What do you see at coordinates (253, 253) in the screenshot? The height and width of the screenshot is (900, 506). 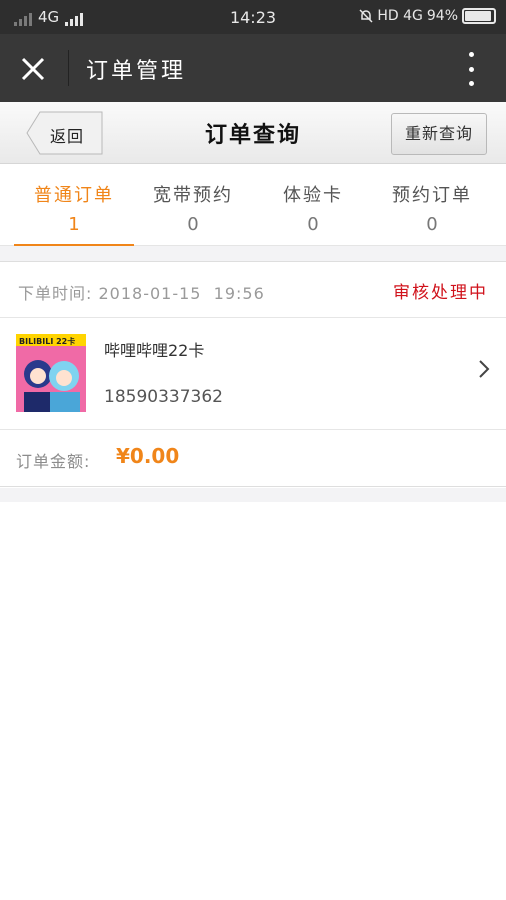 I see `section-gap` at bounding box center [253, 253].